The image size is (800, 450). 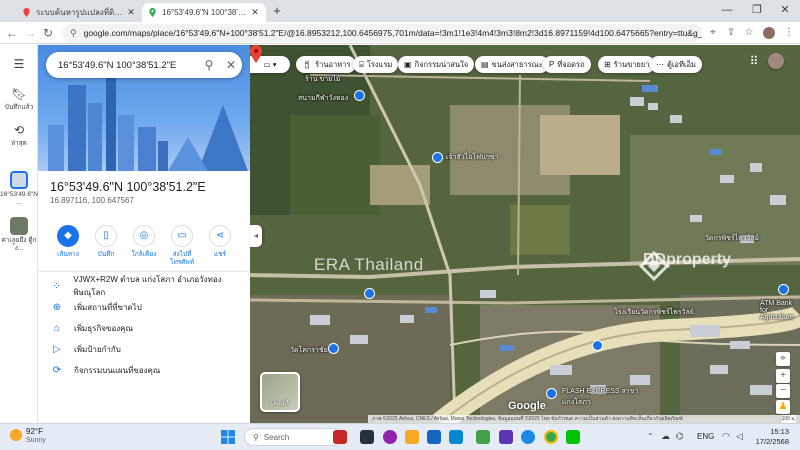 What do you see at coordinates (340, 437) in the screenshot?
I see `flag-icon` at bounding box center [340, 437].